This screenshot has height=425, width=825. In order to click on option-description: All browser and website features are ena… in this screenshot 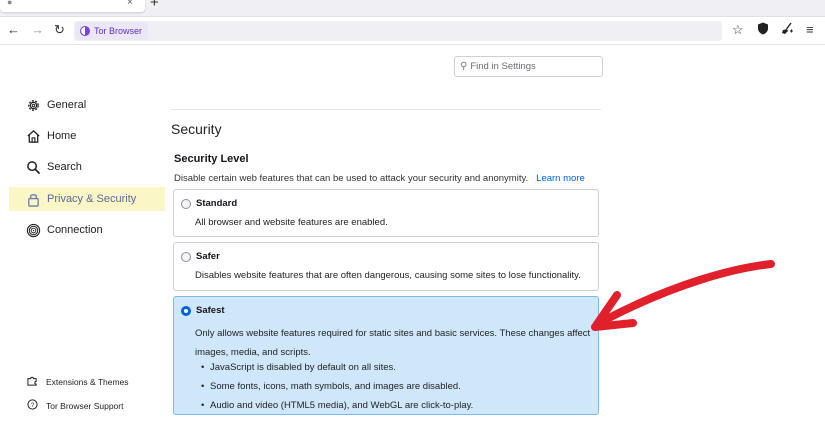, I will do `click(291, 222)`.